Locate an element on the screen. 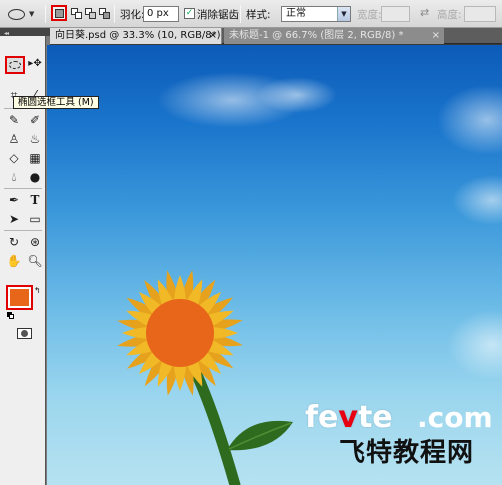 This screenshot has height=485, width=502. tab-label: 未标题-1 @ 66.7% (图层 2, RGB/8) * is located at coordinates (316, 35).